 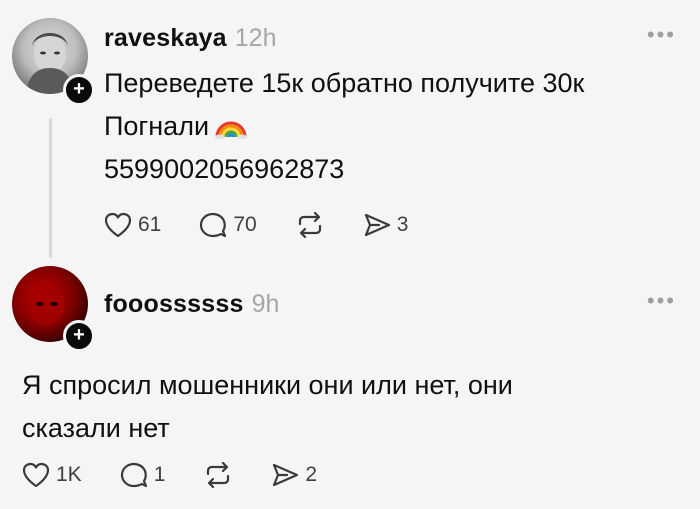 I want to click on thread-connector-line, so click(x=50, y=188).